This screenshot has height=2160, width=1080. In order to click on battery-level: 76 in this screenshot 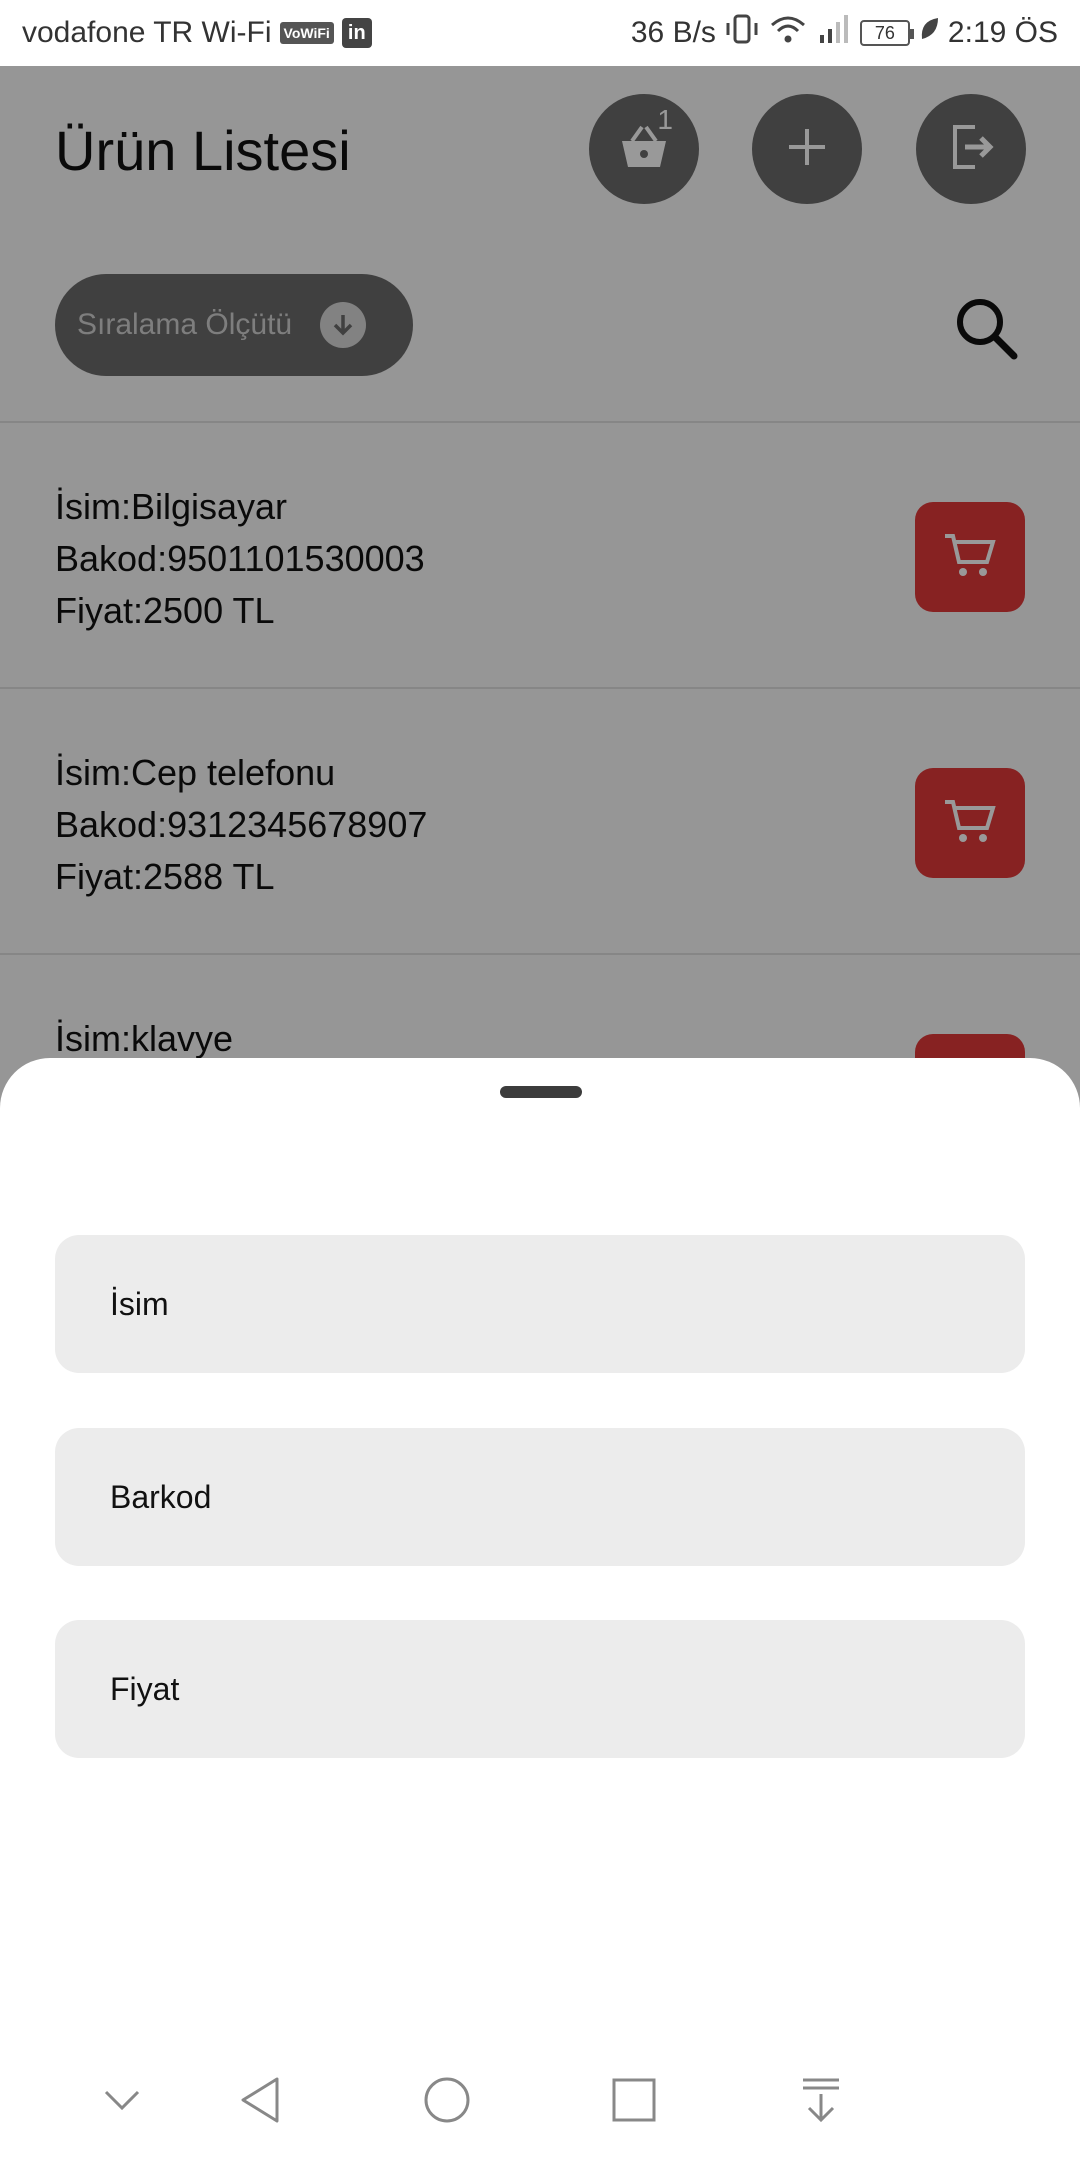, I will do `click(884, 32)`.